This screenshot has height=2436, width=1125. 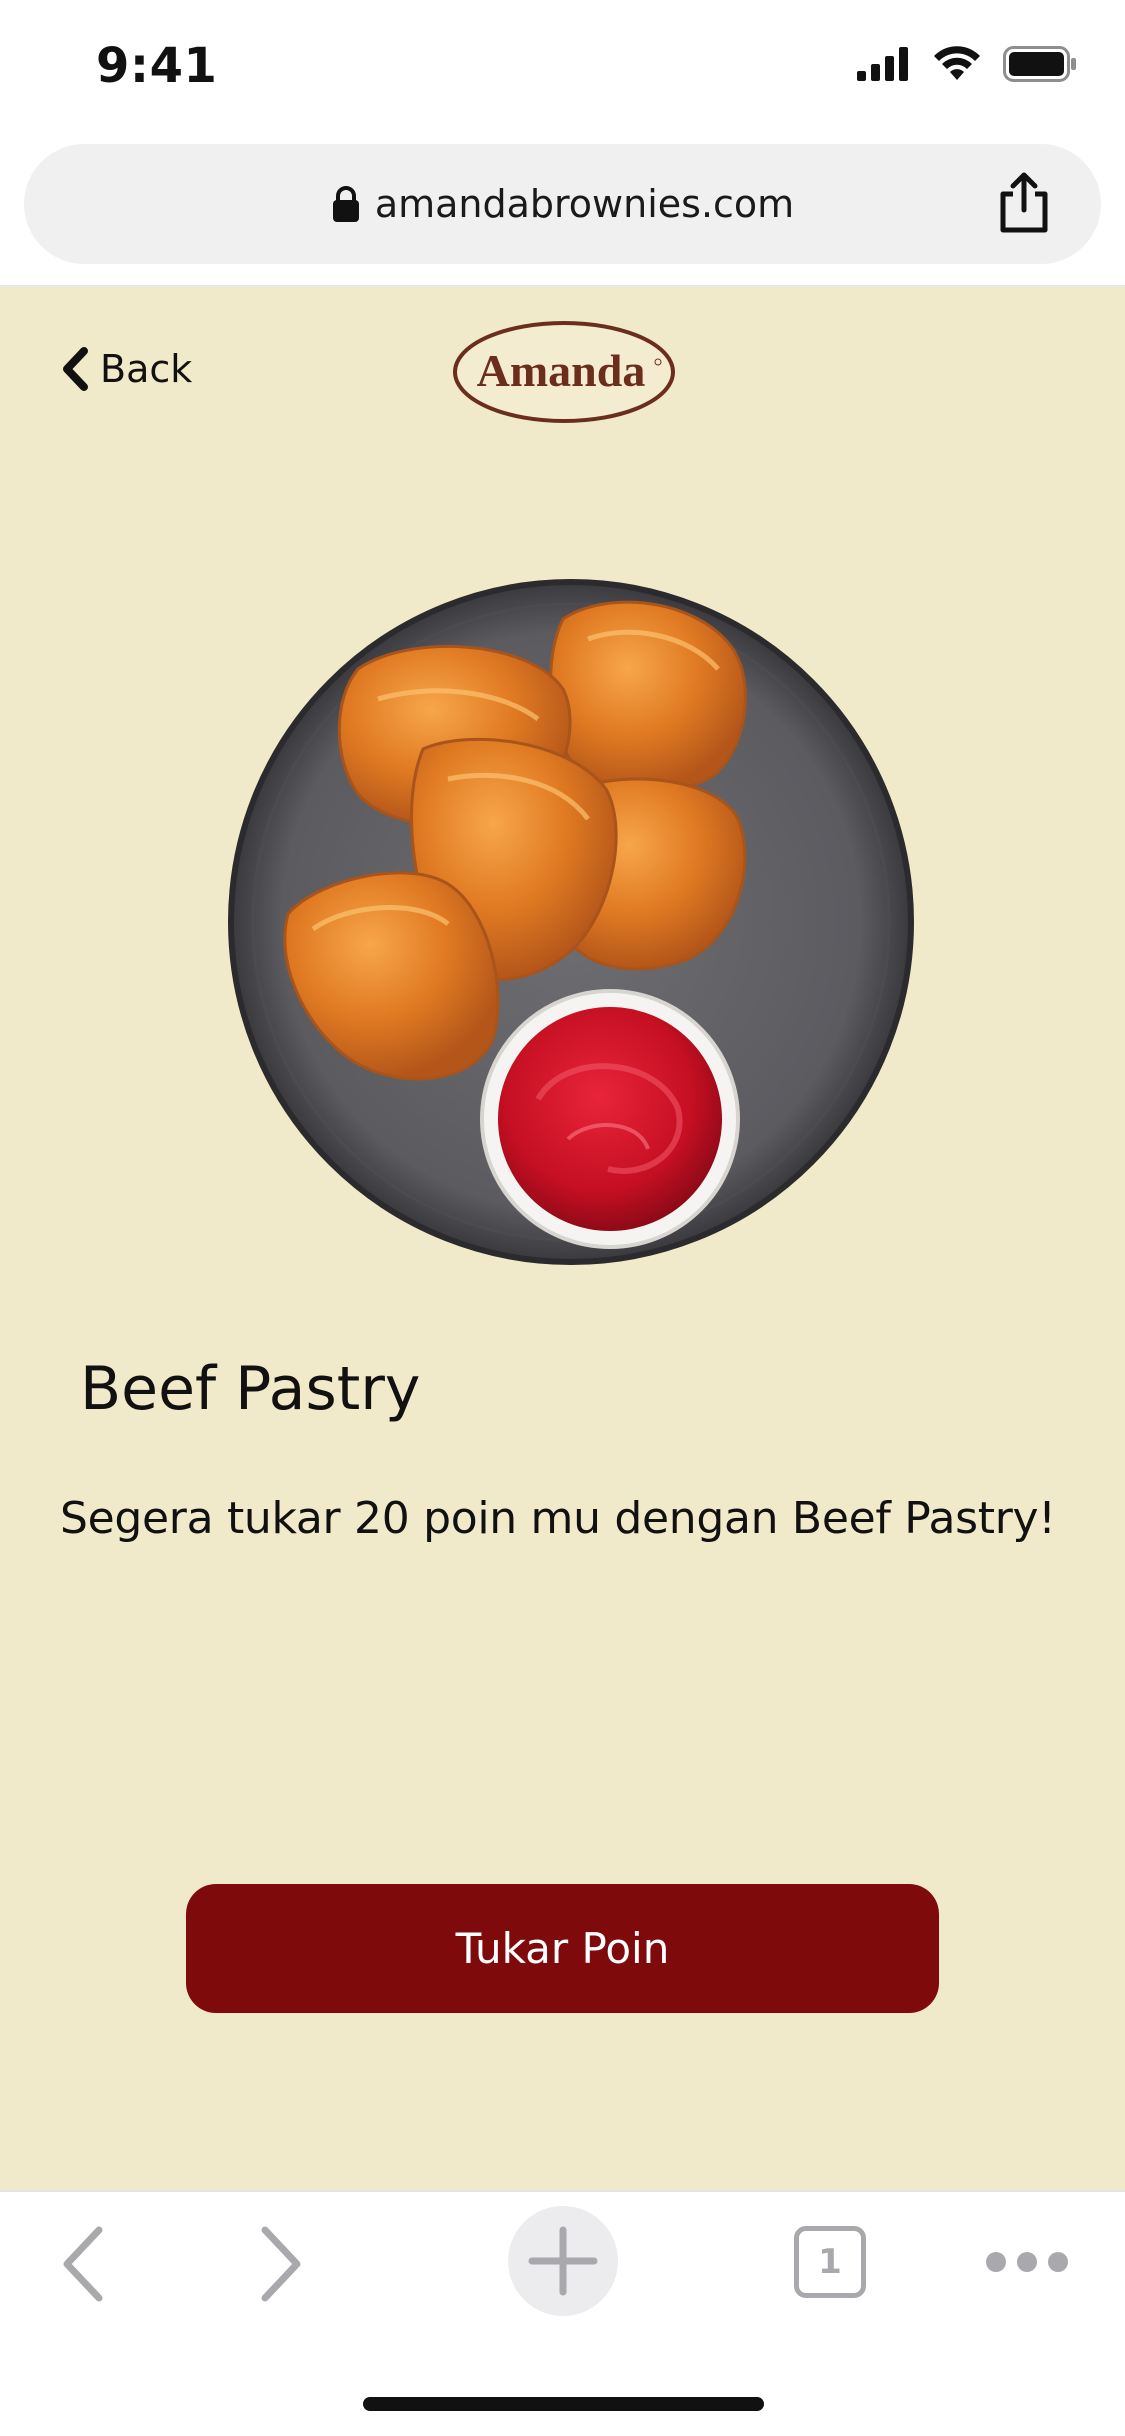 I want to click on battery-icon, so click(x=1039, y=64).